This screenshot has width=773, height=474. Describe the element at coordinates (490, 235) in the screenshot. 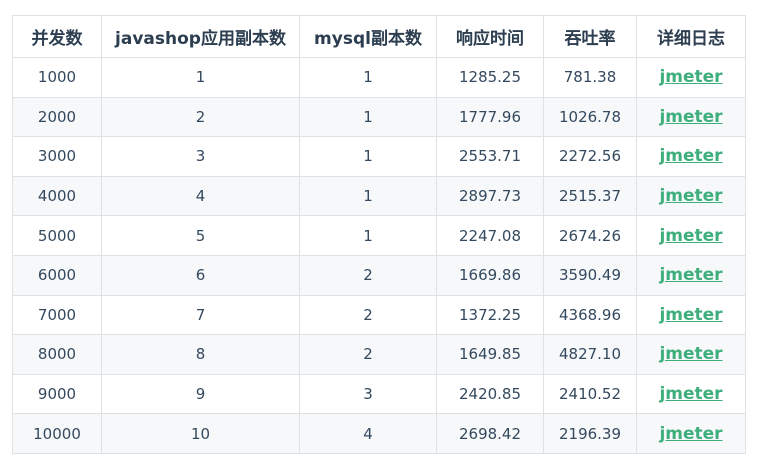

I see `cell-response-time: 2247.08` at that location.